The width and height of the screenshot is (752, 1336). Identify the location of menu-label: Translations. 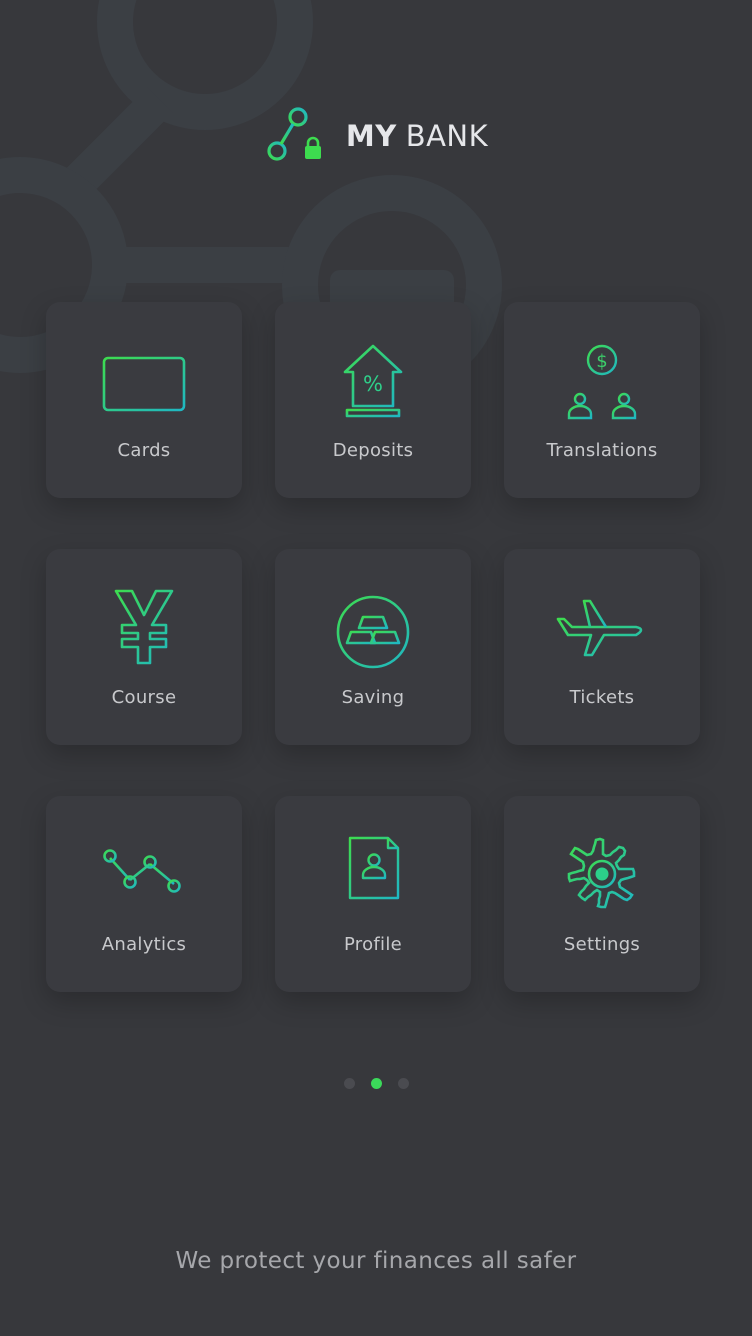
(602, 450).